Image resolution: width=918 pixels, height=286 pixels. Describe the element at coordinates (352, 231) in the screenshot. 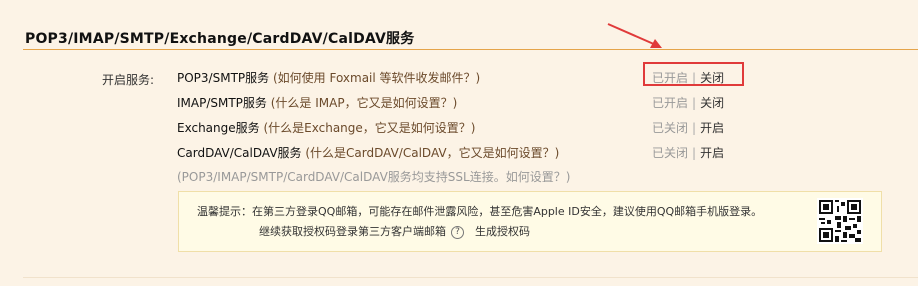

I see `tip-auth-text: 继续获取授权码登录第三方客户端邮箱` at that location.